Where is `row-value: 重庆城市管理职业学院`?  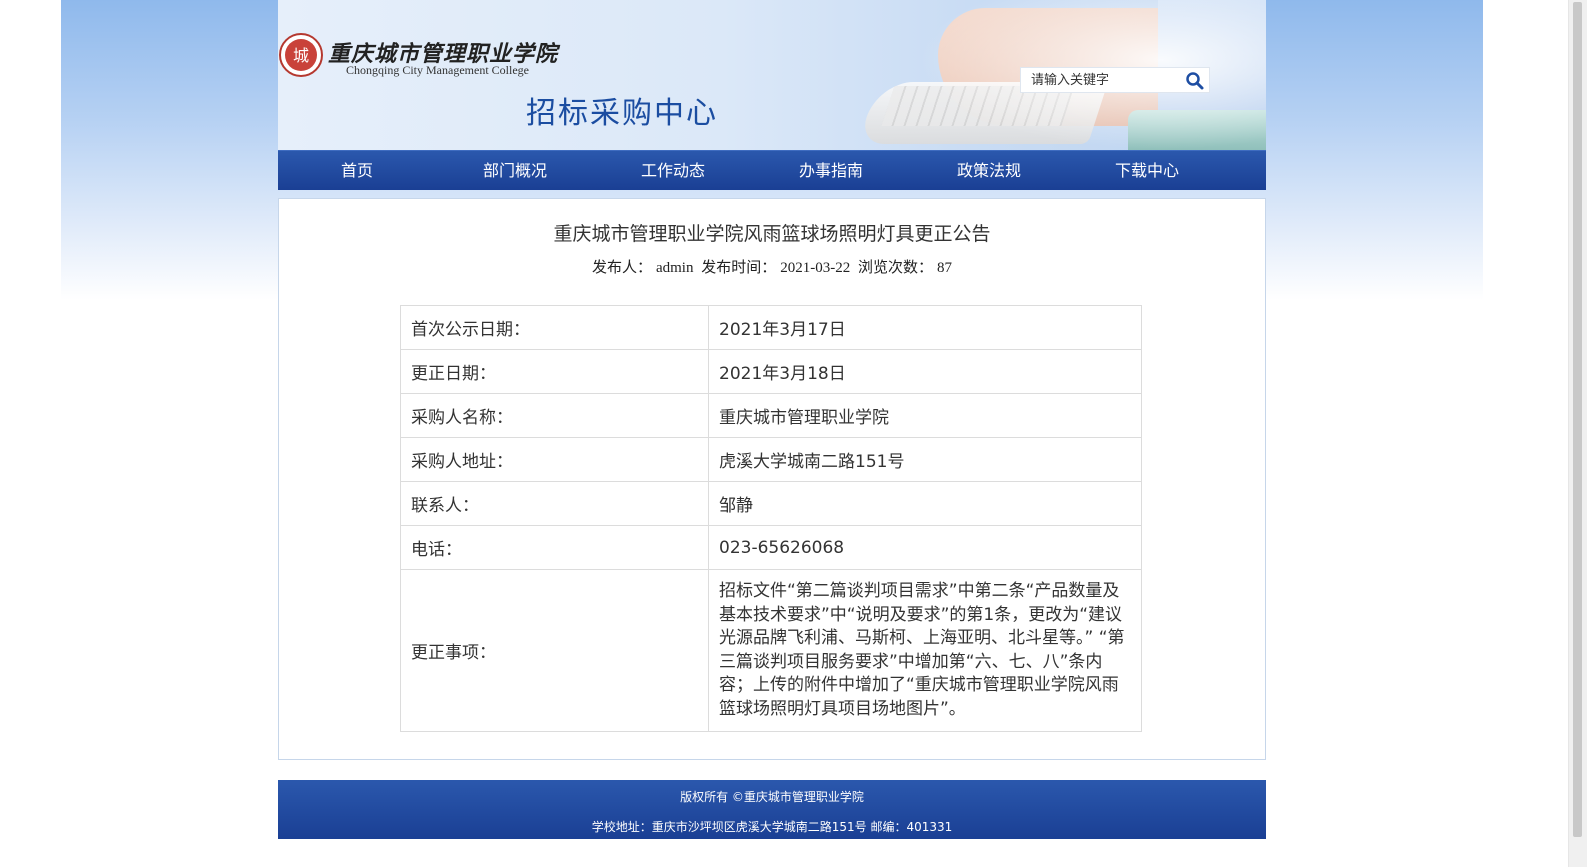 row-value: 重庆城市管理职业学院 is located at coordinates (925, 415).